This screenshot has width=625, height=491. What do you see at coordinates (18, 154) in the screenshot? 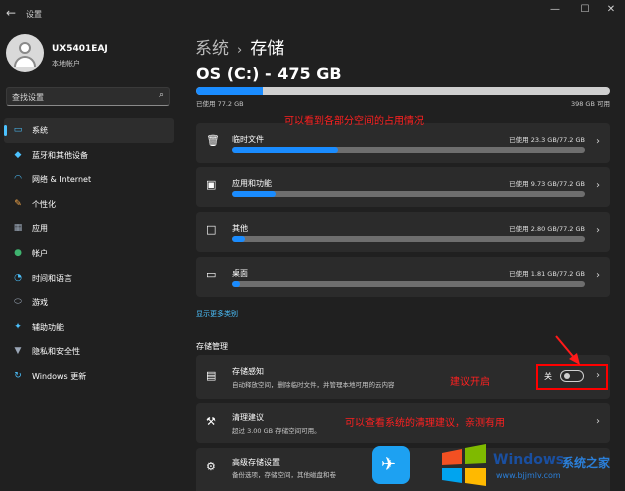
I see `bluetooth-icon: ◆` at bounding box center [18, 154].